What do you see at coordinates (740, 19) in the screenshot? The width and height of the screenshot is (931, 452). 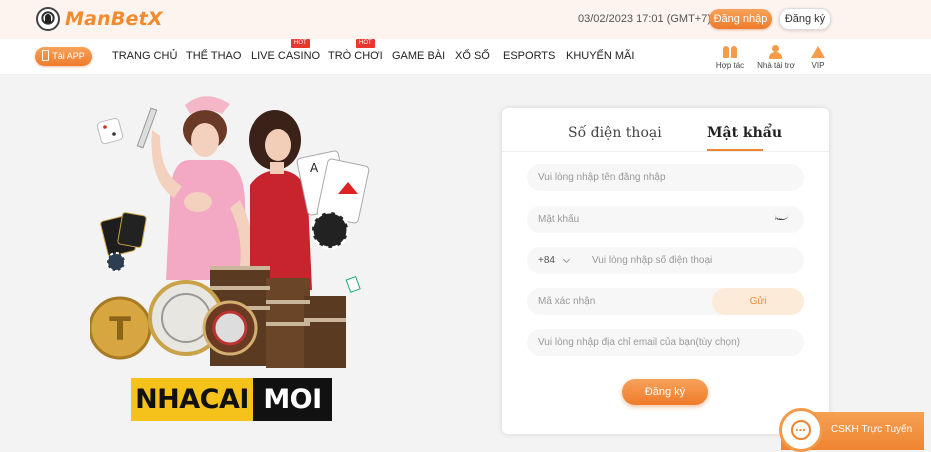 I see `login-button: Đăng nhập` at bounding box center [740, 19].